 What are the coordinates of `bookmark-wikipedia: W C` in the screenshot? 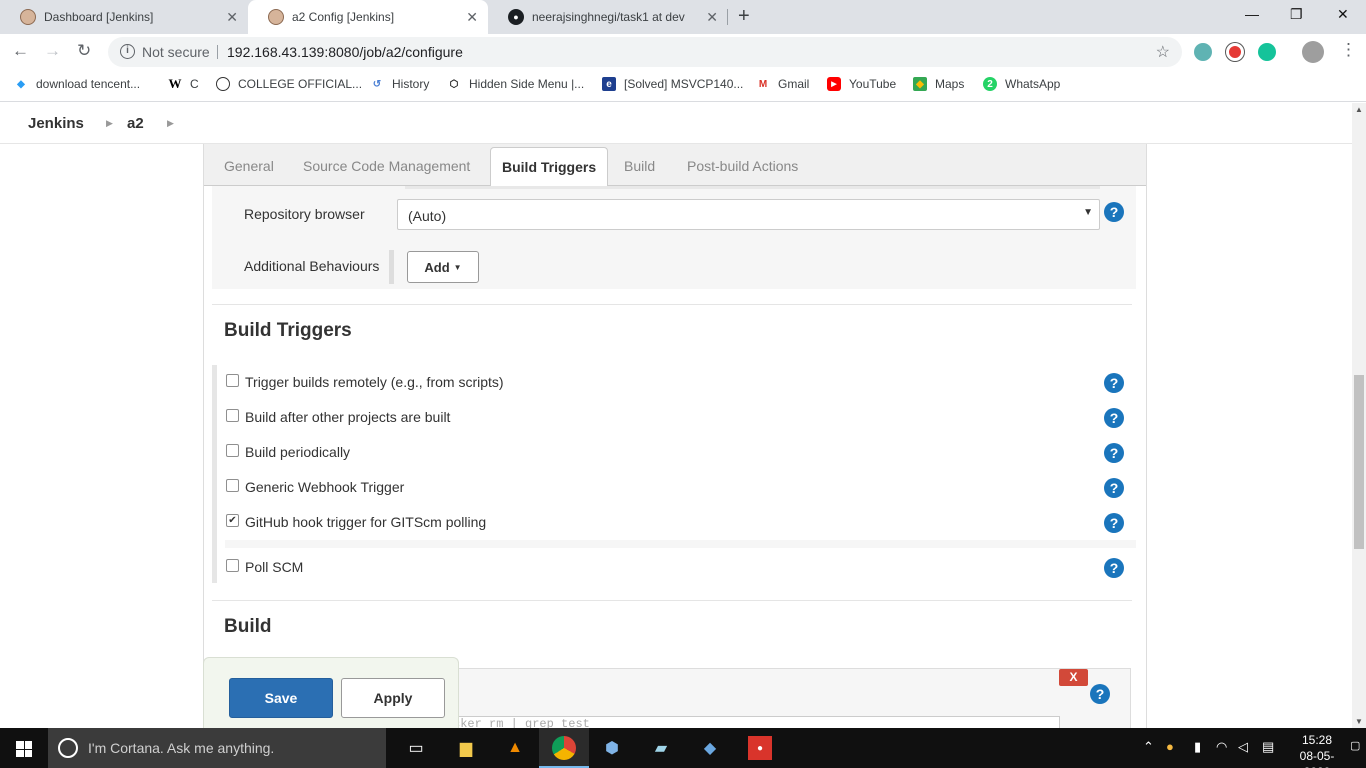 It's located at (183, 83).